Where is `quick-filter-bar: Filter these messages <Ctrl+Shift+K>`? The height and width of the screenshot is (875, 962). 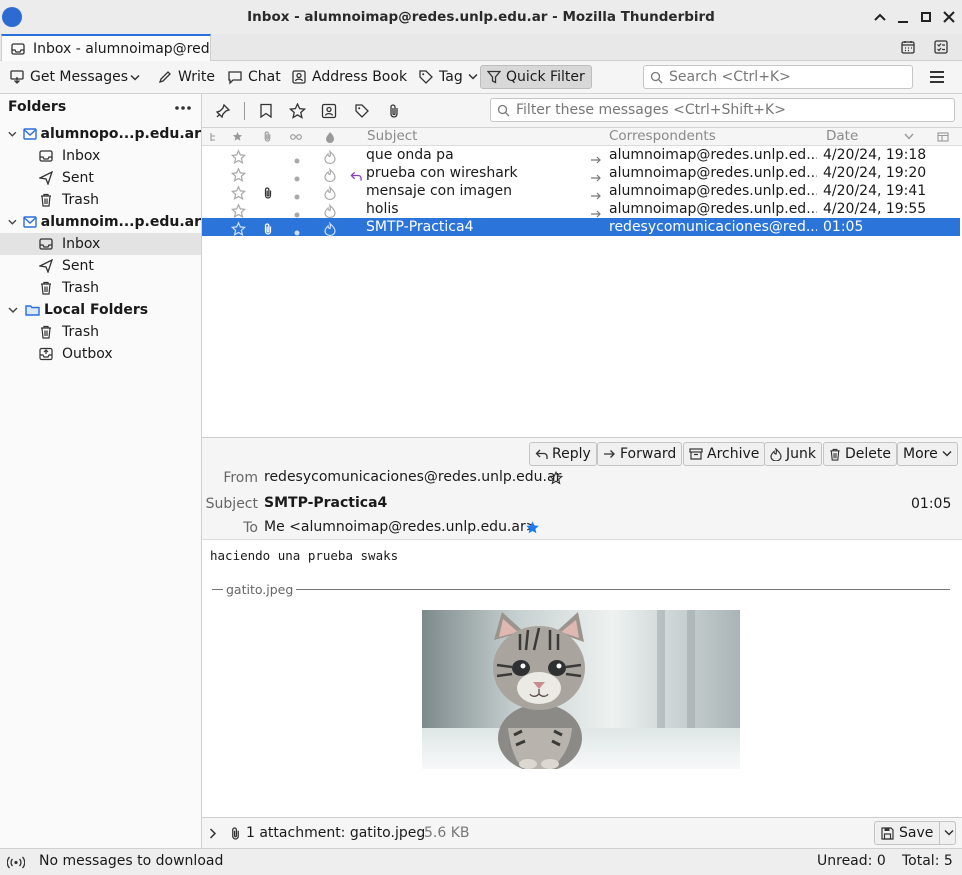 quick-filter-bar: Filter these messages <Ctrl+Shift+K> is located at coordinates (582, 111).